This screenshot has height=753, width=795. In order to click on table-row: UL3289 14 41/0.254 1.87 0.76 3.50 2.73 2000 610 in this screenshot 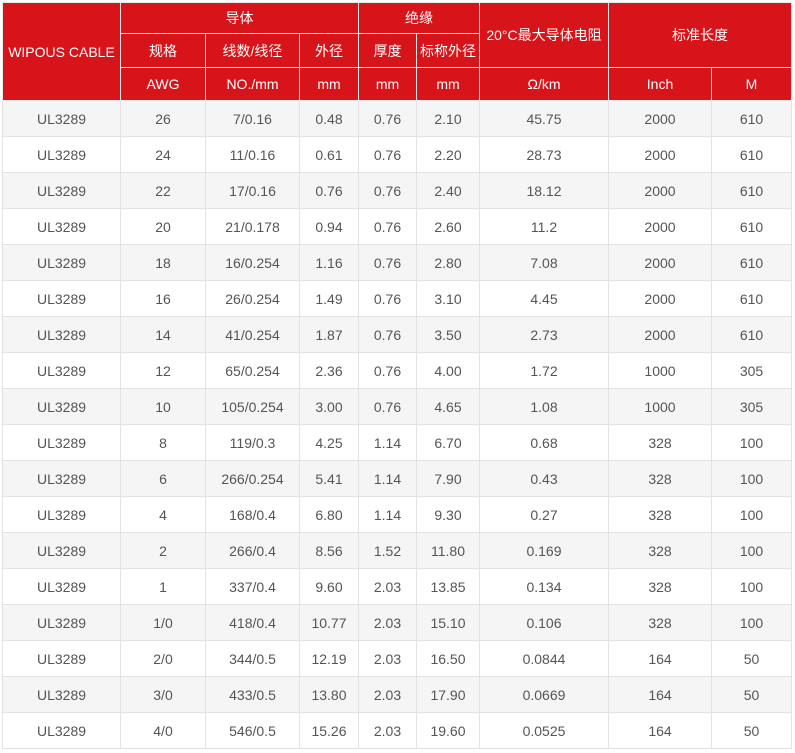, I will do `click(397, 334)`.